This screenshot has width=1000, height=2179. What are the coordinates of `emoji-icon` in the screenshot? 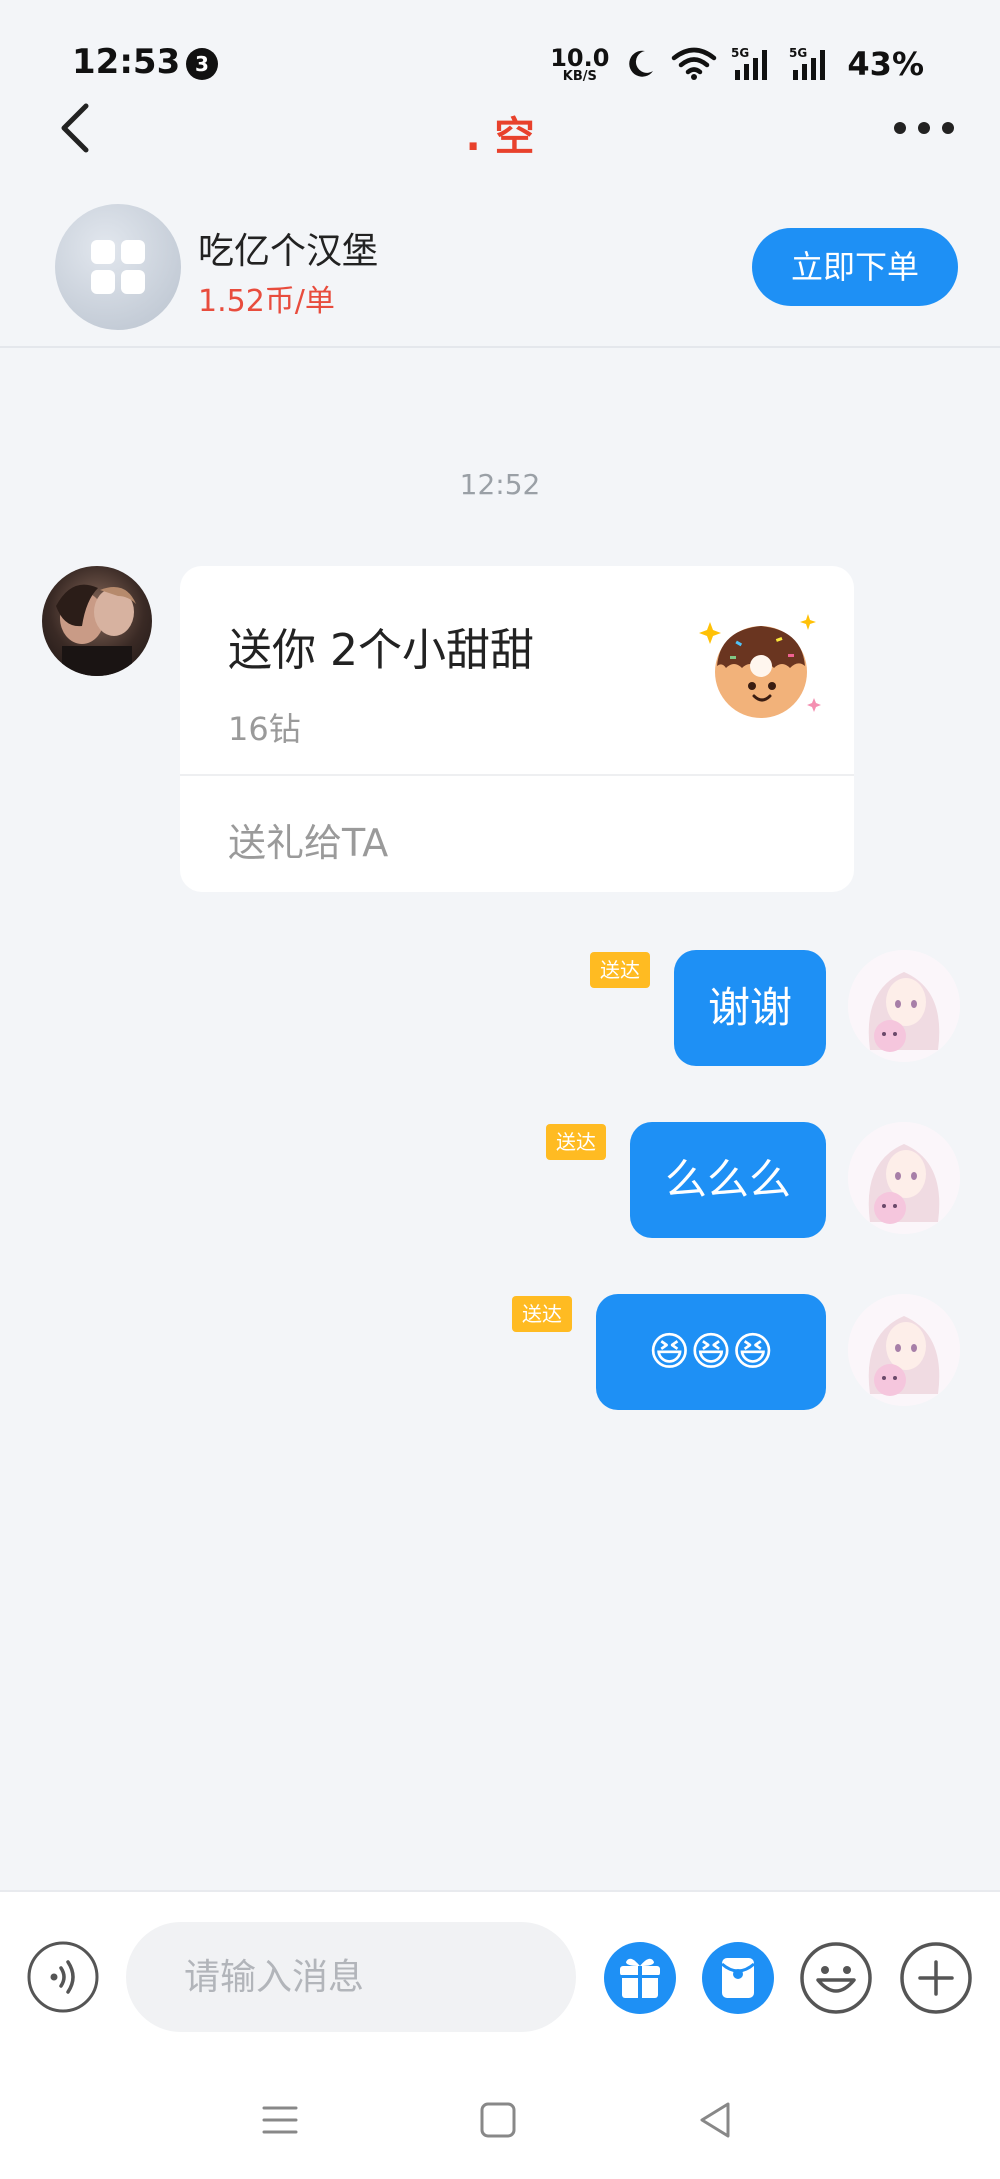 It's located at (836, 1978).